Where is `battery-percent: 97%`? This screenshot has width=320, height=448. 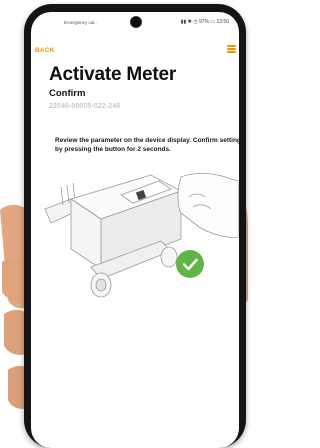
battery-percent: 97% is located at coordinates (203, 22).